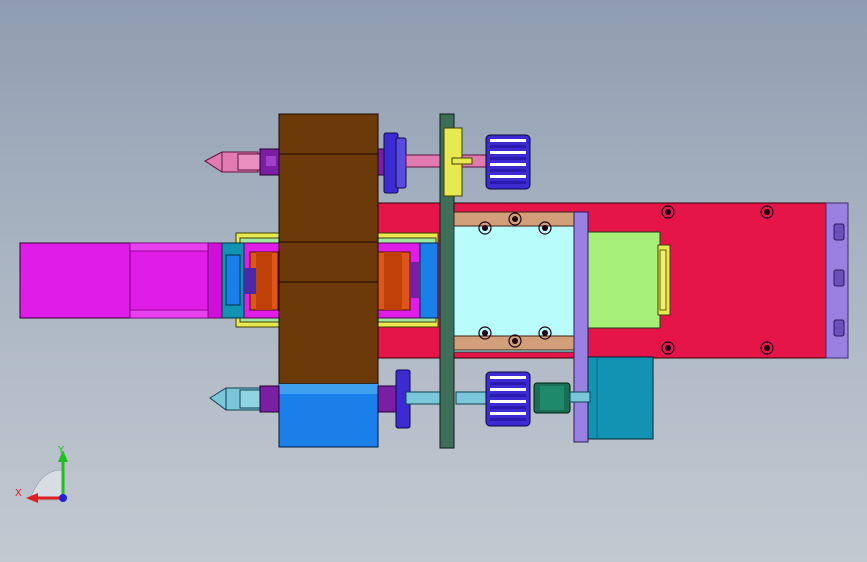  What do you see at coordinates (581, 327) in the screenshot?
I see `lavender-plate` at bounding box center [581, 327].